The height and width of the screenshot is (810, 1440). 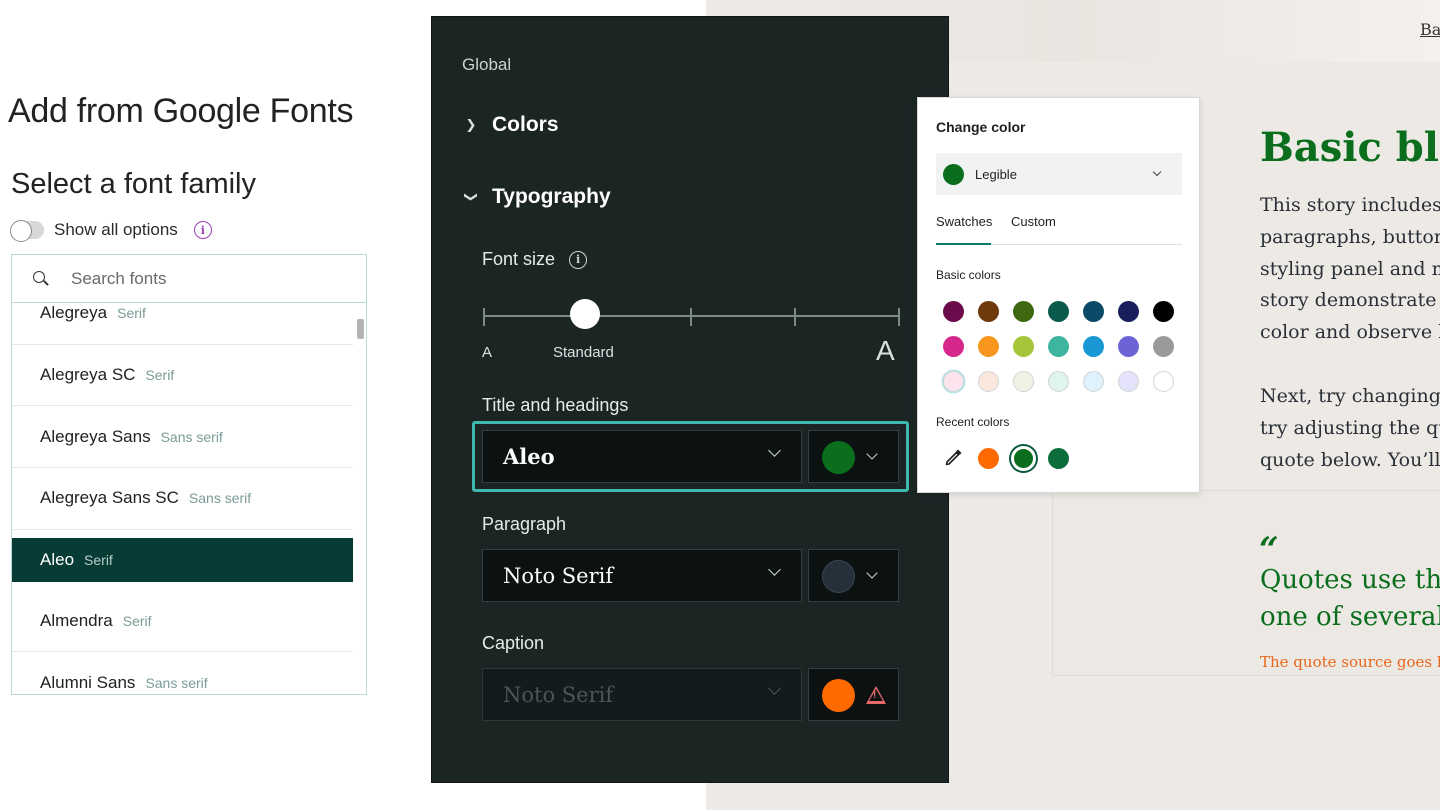 What do you see at coordinates (1350, 580) in the screenshot?
I see `quote-line: Quotes use the` at bounding box center [1350, 580].